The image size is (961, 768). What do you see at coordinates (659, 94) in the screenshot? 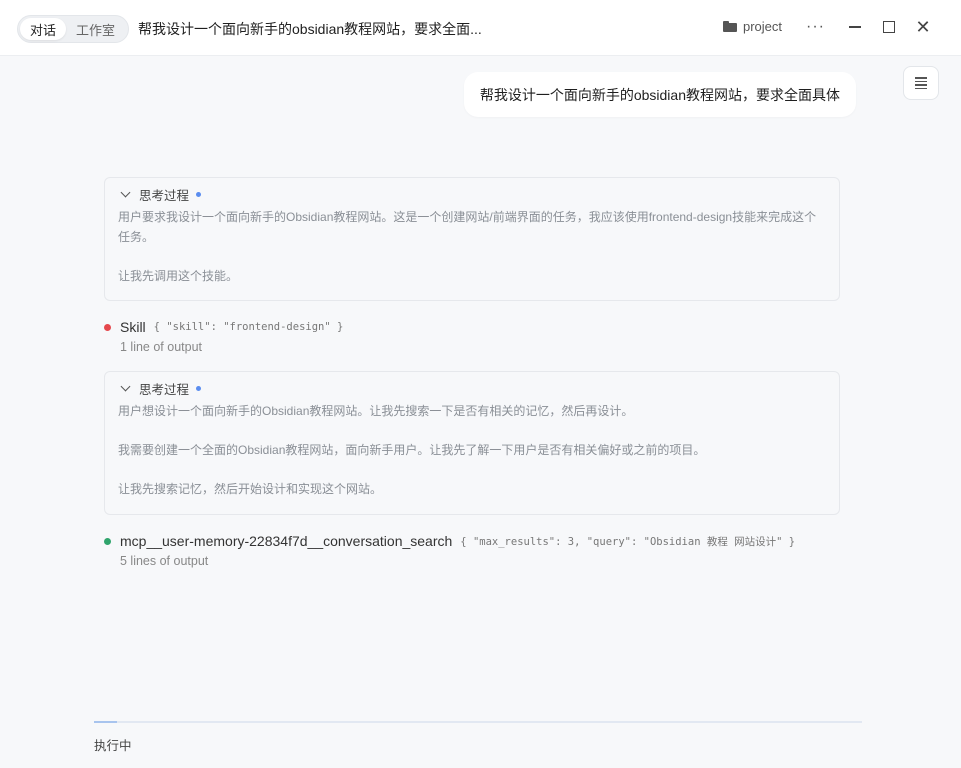
I see `user-message: 帮我设计一个面向新手的obsidian教程网站，要求全面具体` at bounding box center [659, 94].